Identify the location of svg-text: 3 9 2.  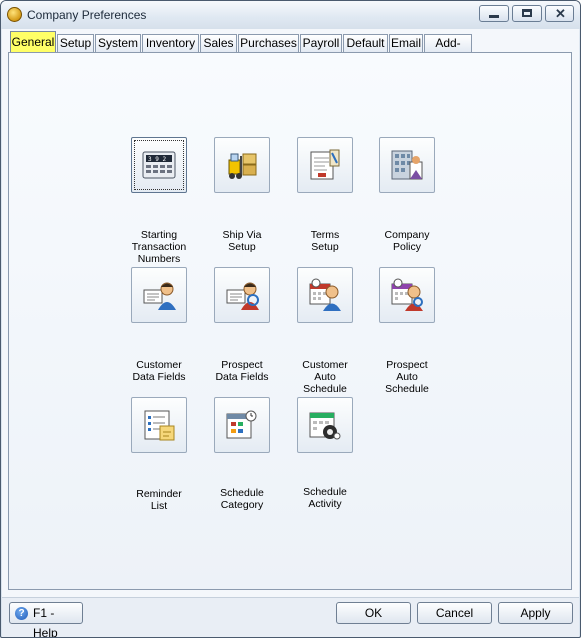
(157, 159).